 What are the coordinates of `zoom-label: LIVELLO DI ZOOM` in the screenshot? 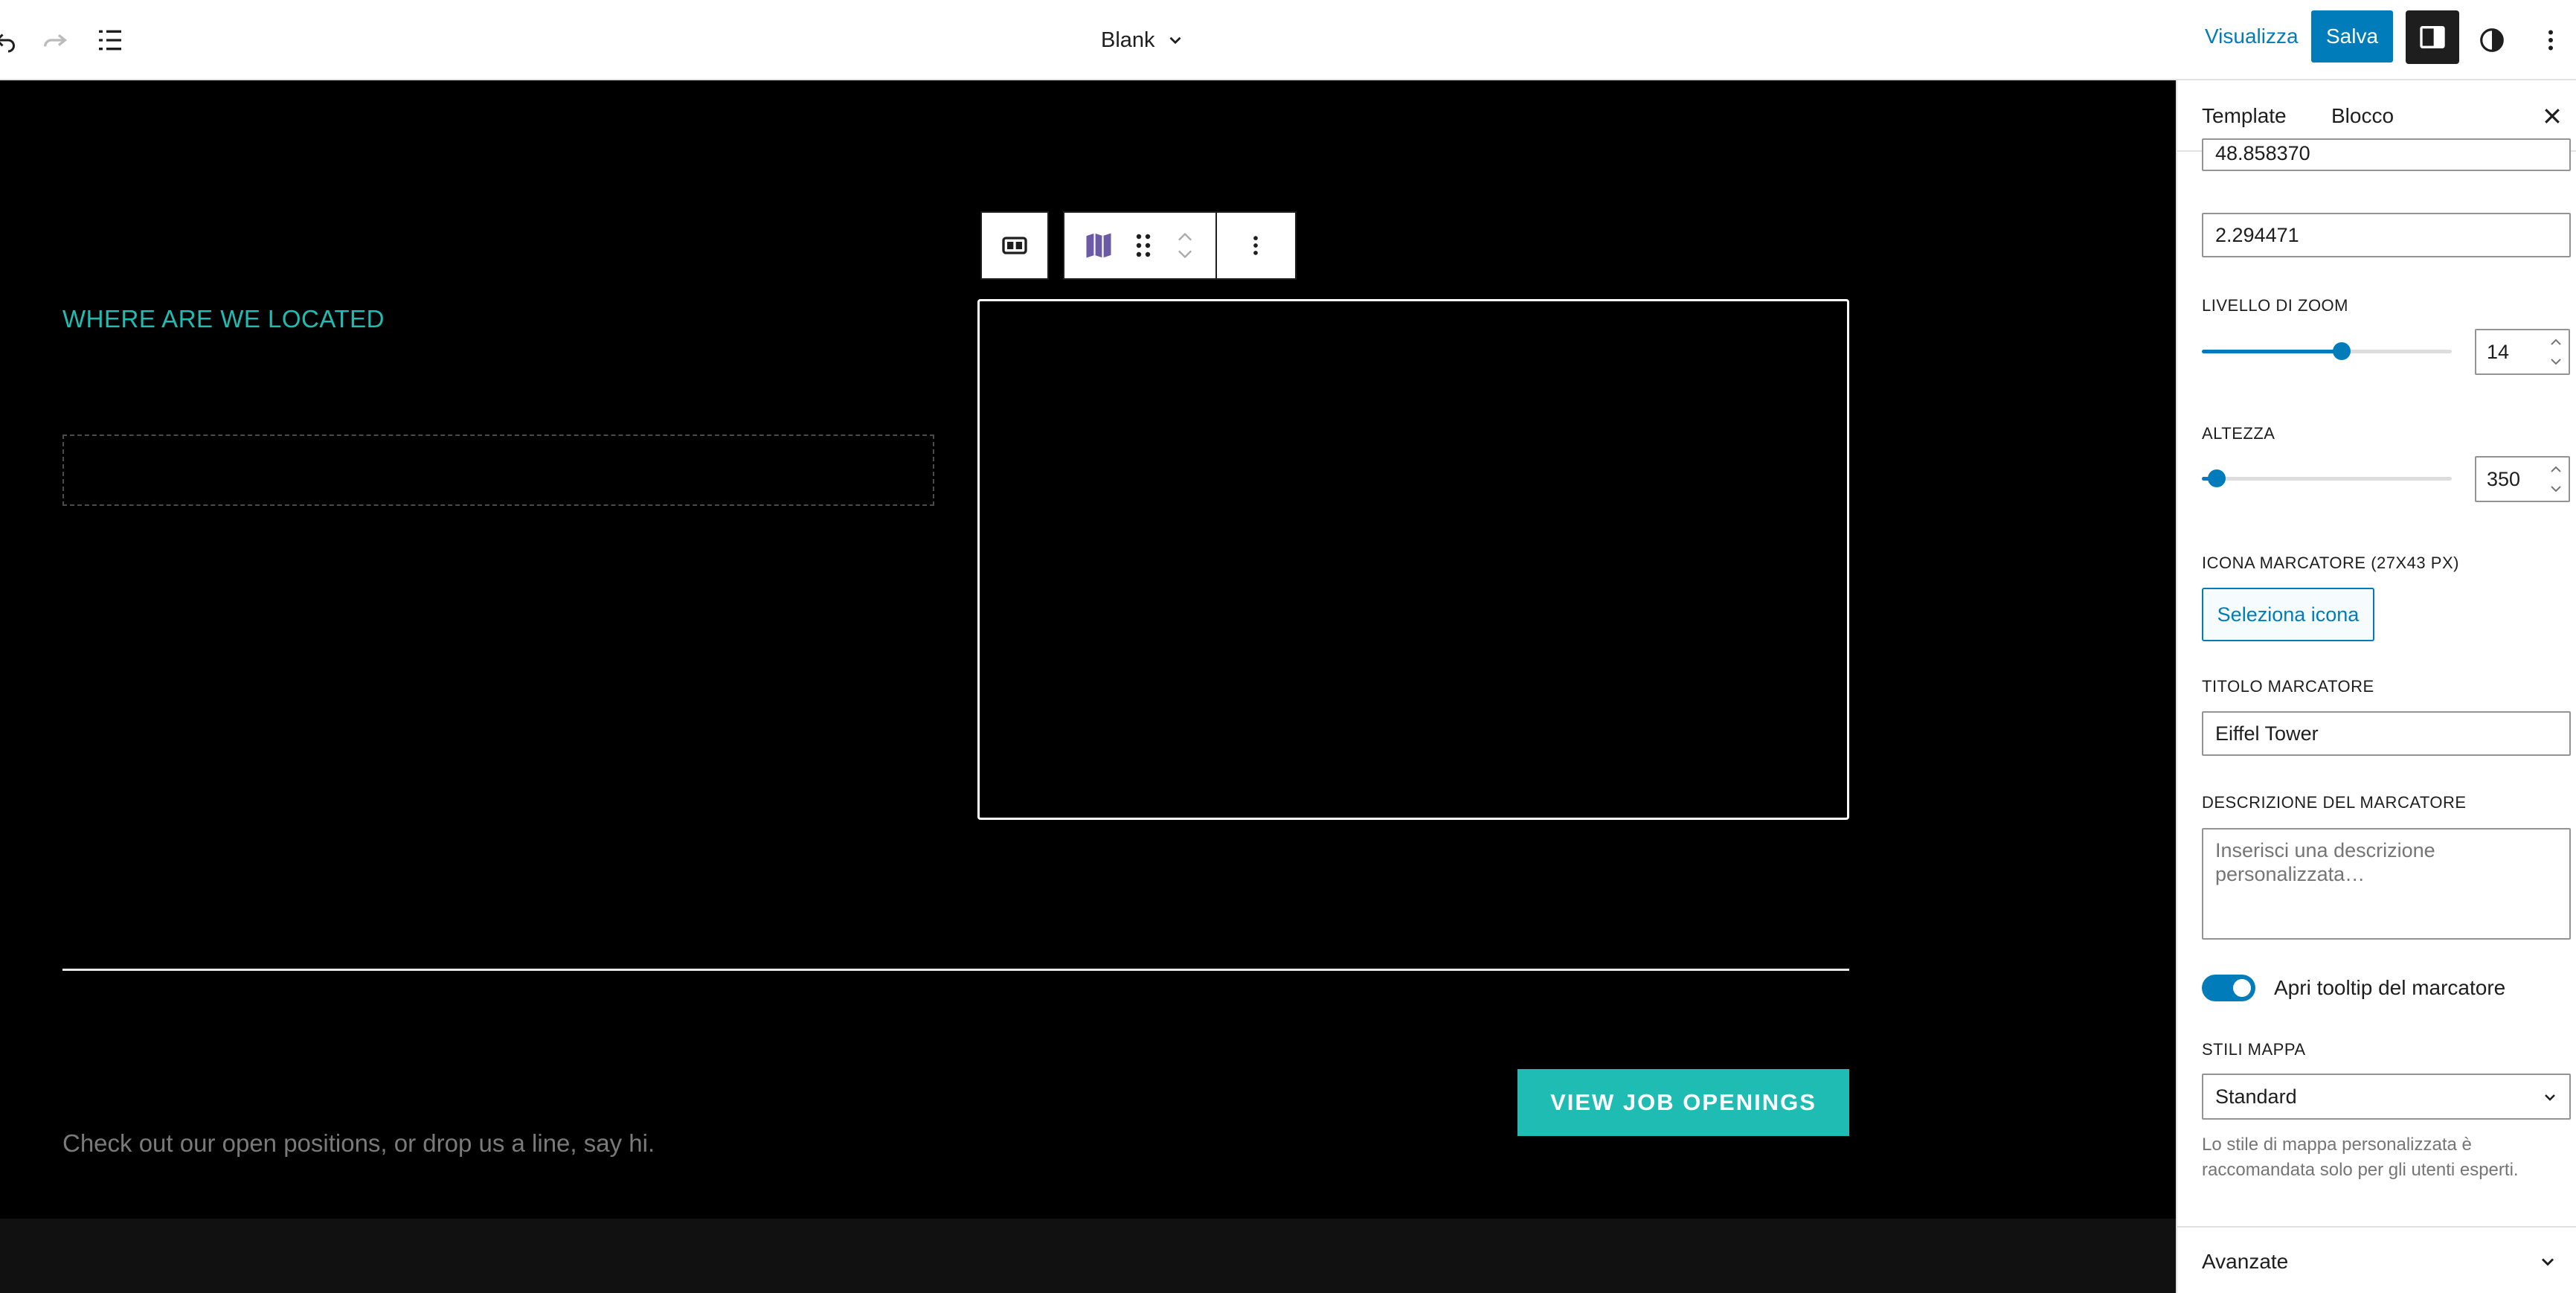 It's located at (2275, 305).